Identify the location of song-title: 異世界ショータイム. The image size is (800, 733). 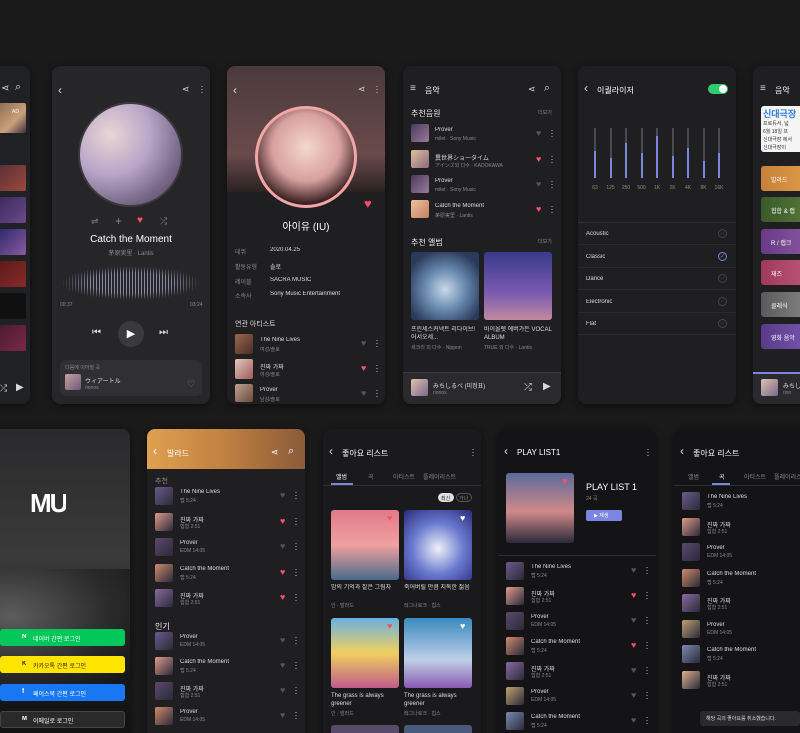
(462, 157).